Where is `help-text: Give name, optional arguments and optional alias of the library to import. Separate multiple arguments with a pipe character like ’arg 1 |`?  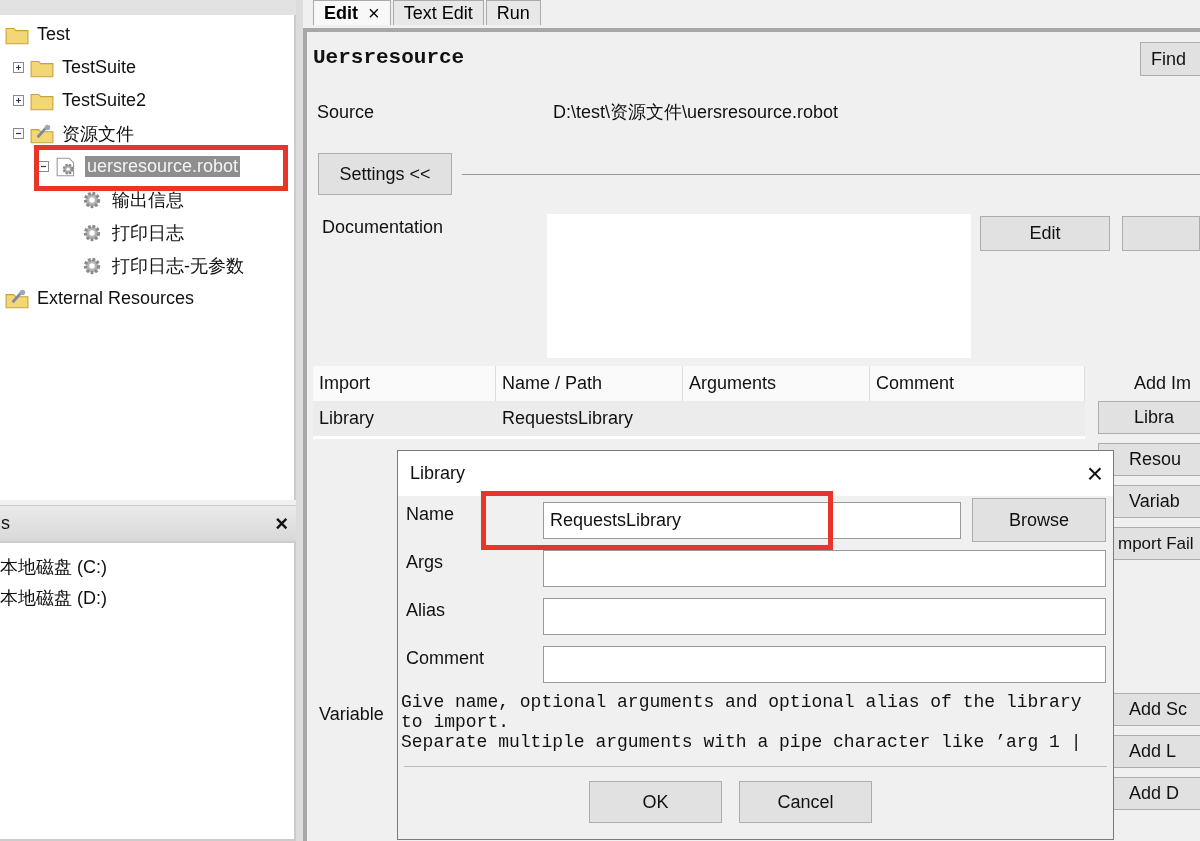
help-text: Give name, optional arguments and optional alias of the library to import. Separate multiple arguments with a pipe character like ’arg 1 | is located at coordinates (741, 721).